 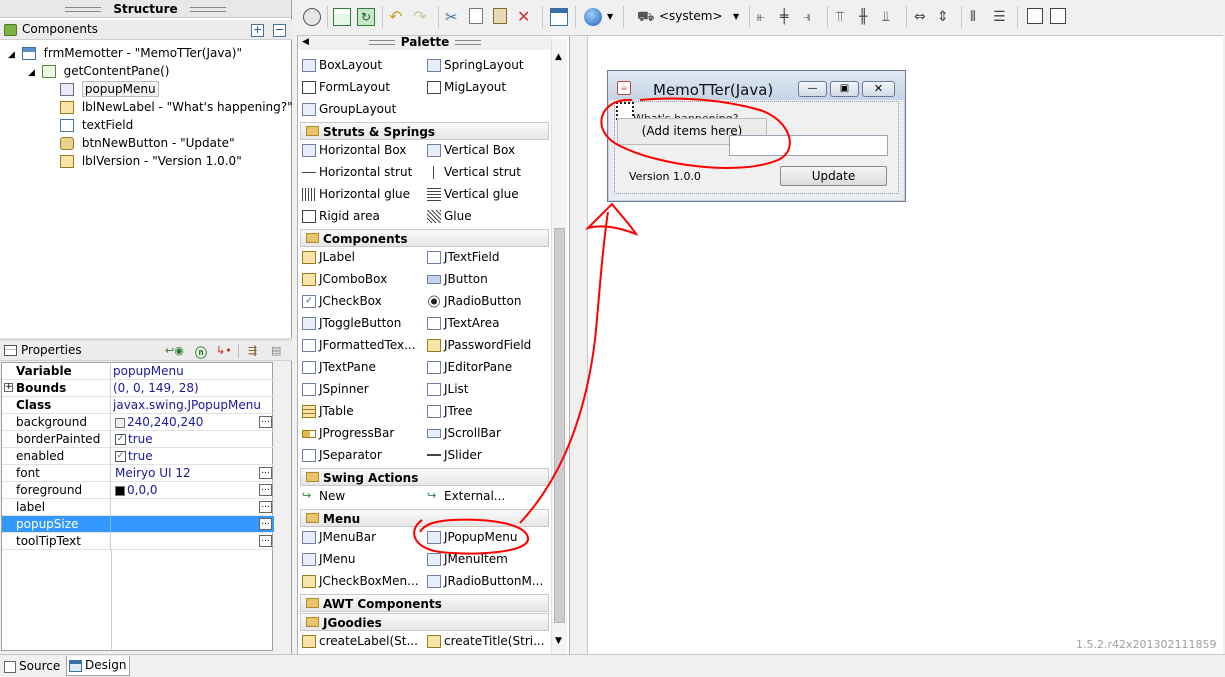 I want to click on source-icon, so click(x=10, y=666).